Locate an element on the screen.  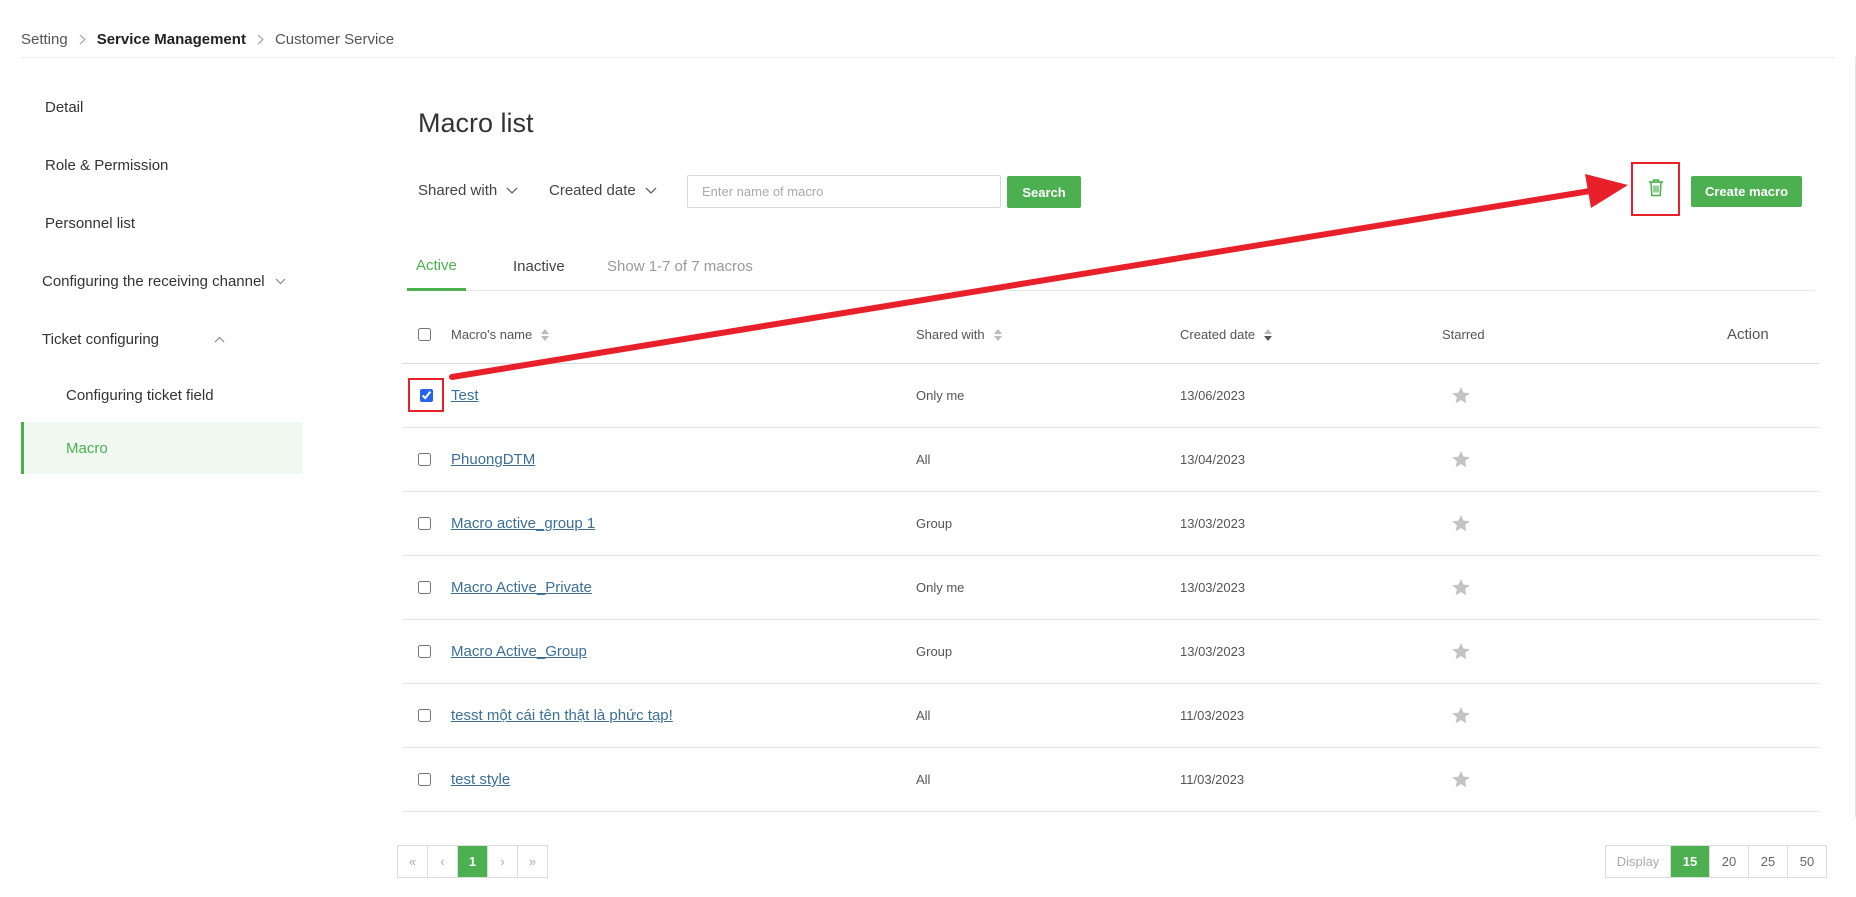
macro-name-cell: test style is located at coordinates (480, 779).